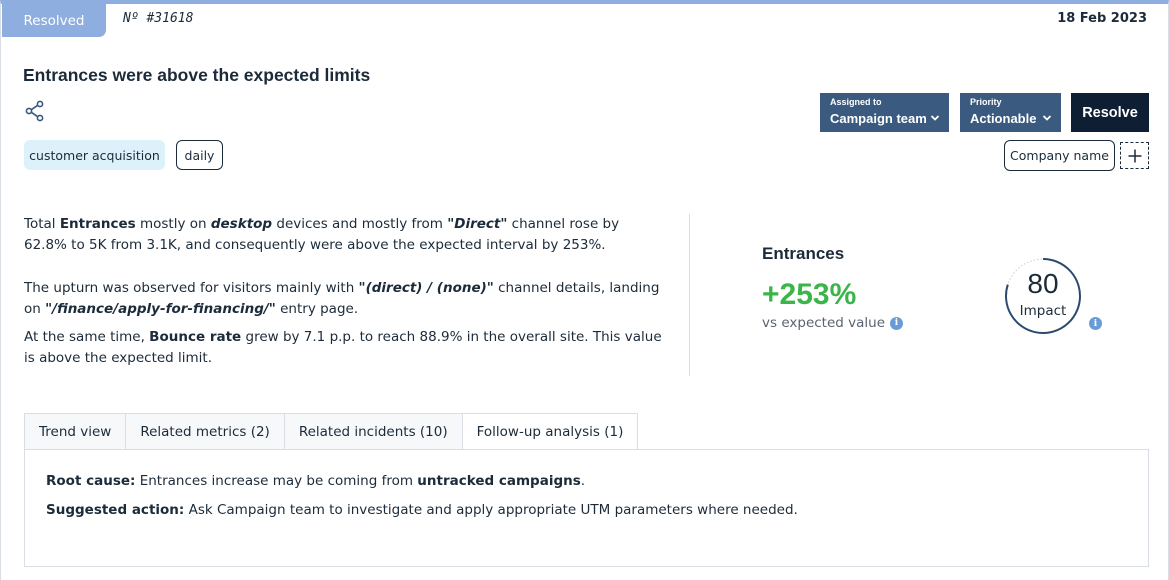 Image resolution: width=1169 pixels, height=580 pixels. I want to click on priority-dropdown: Priority Actionable, so click(1010, 112).